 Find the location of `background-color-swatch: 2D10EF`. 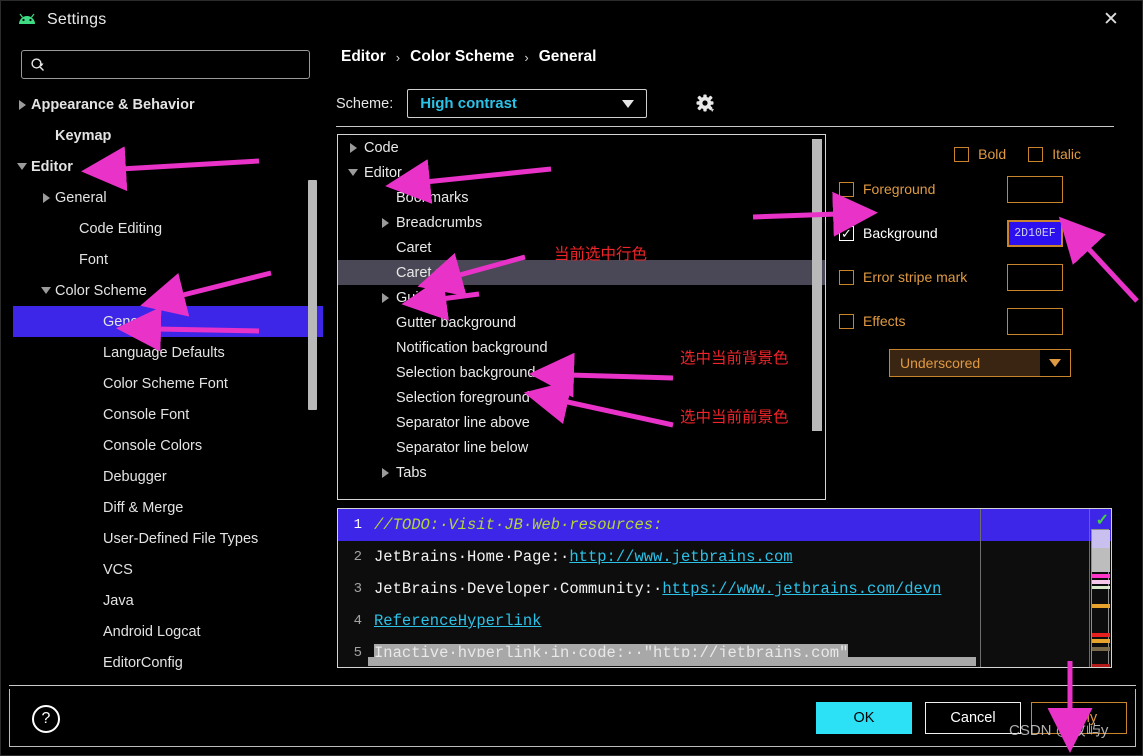

background-color-swatch: 2D10EF is located at coordinates (1035, 233).